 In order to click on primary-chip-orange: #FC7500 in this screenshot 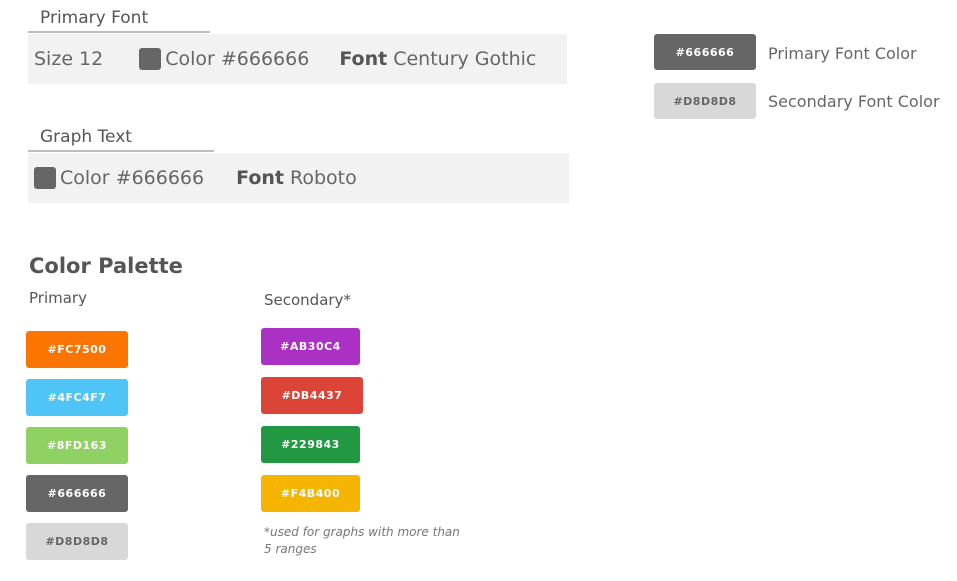, I will do `click(77, 349)`.